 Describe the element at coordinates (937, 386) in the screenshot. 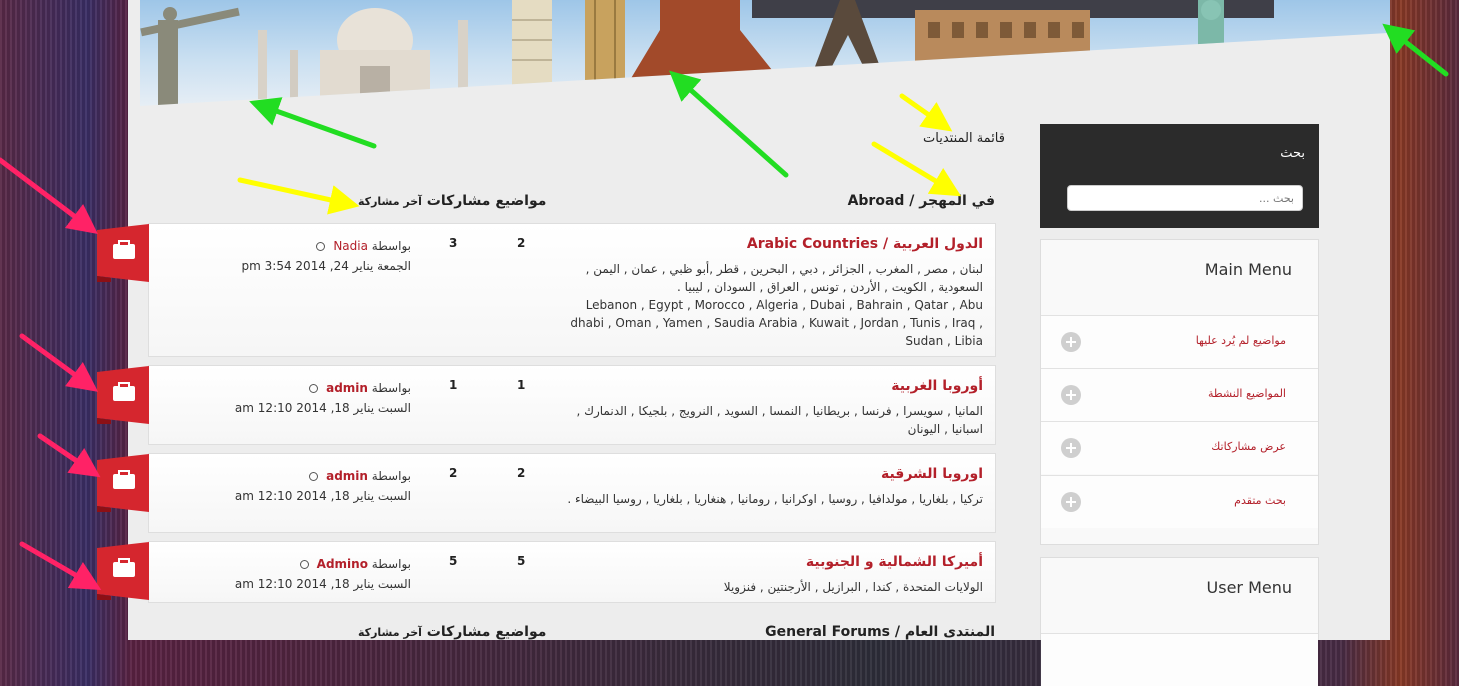

I see `forum-title-link: أوروبا الغربية` at that location.